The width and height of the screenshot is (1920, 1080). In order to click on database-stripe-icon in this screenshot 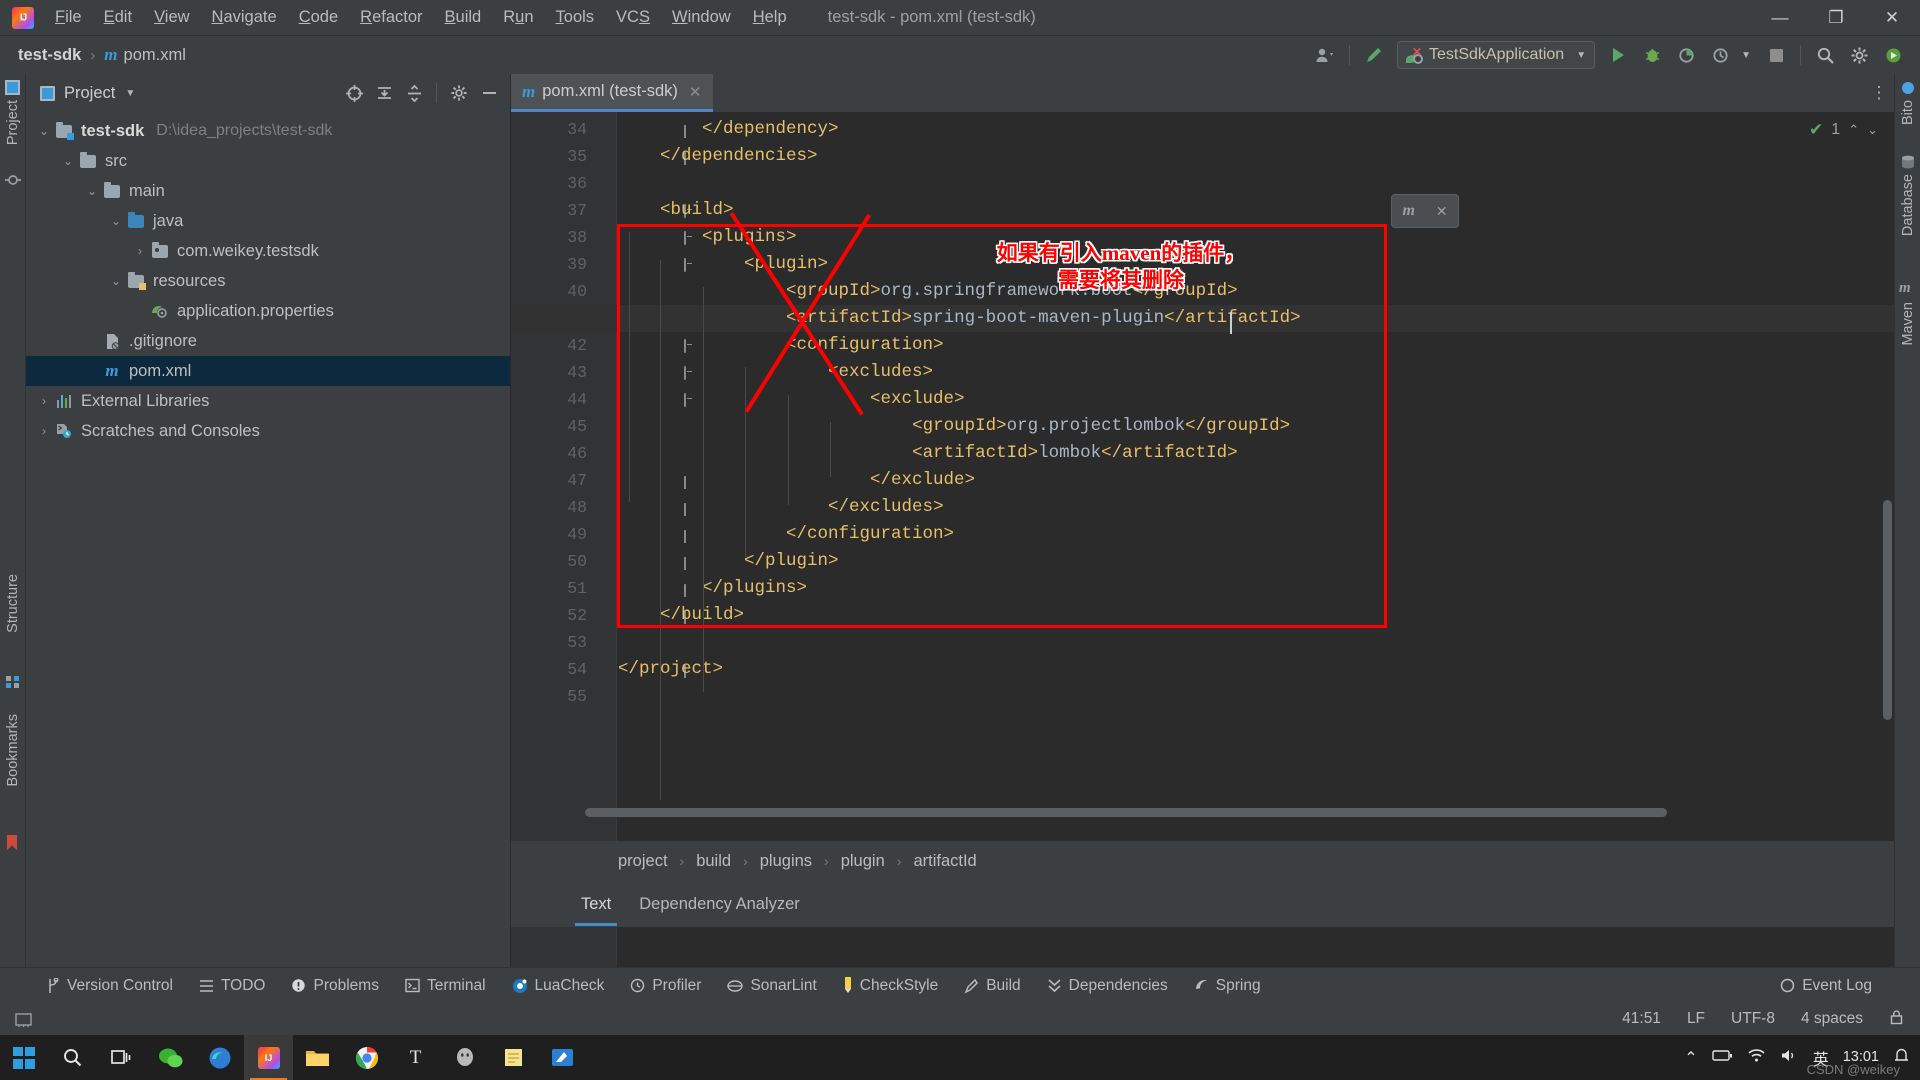, I will do `click(1908, 162)`.